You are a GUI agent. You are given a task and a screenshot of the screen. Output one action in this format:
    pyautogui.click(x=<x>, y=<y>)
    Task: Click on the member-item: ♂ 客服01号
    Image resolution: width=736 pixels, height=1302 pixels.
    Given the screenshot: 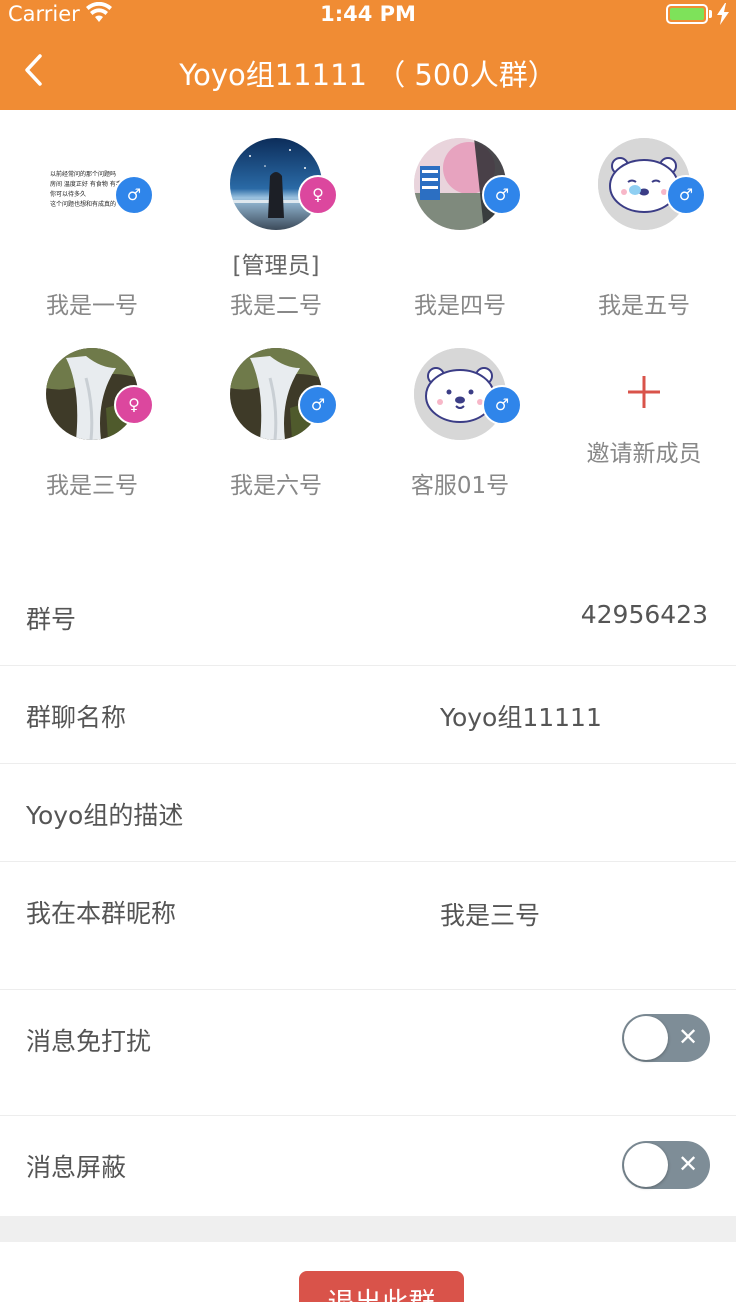 What is the action you would take?
    pyautogui.click(x=460, y=420)
    